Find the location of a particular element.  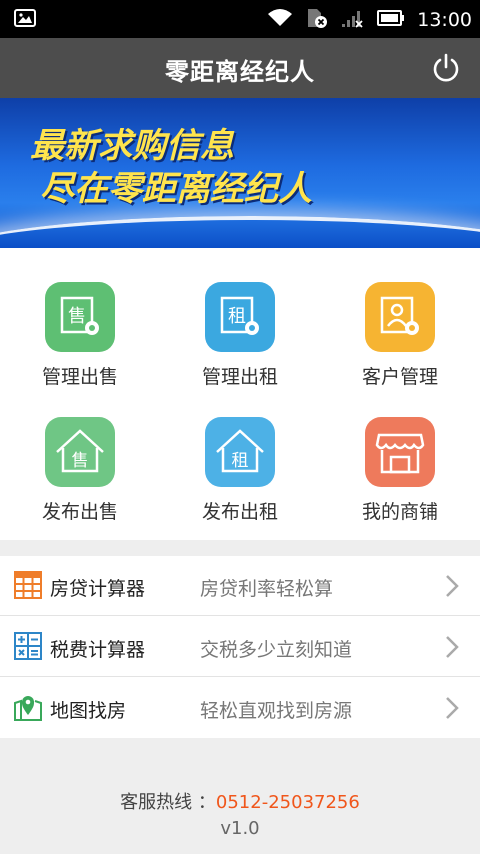

wifi-icon is located at coordinates (280, 20).